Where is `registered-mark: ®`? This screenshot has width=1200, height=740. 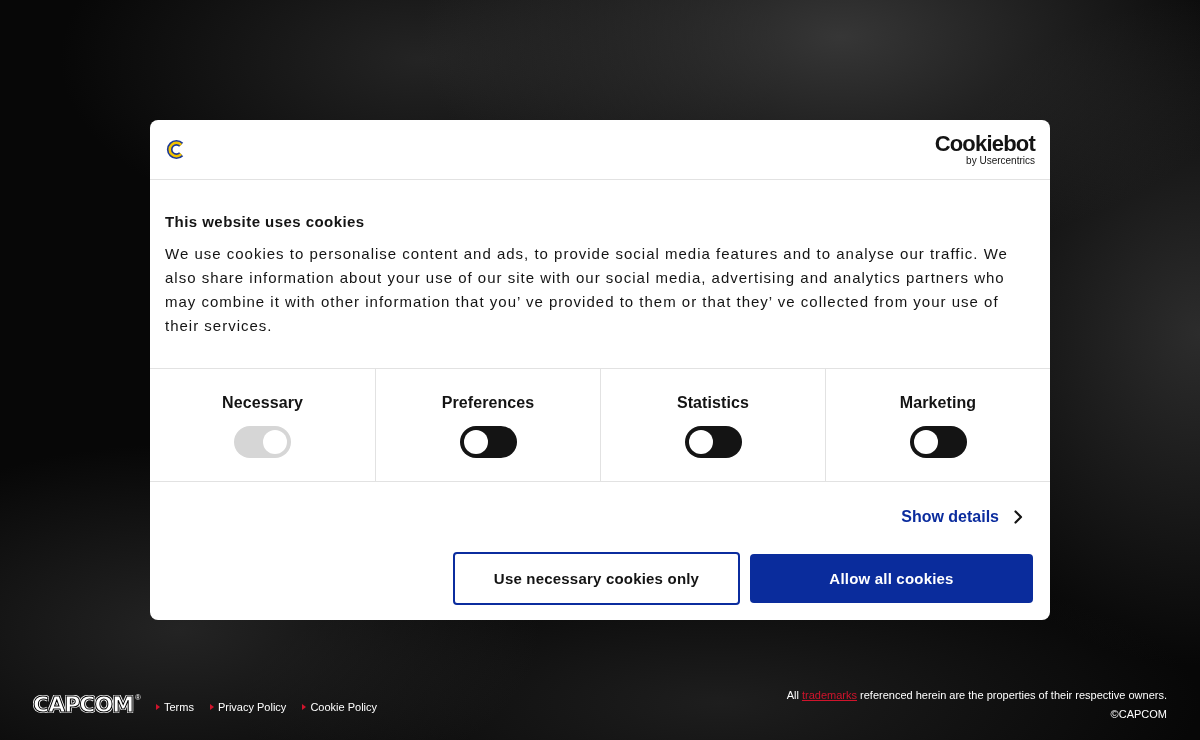 registered-mark: ® is located at coordinates (138, 698).